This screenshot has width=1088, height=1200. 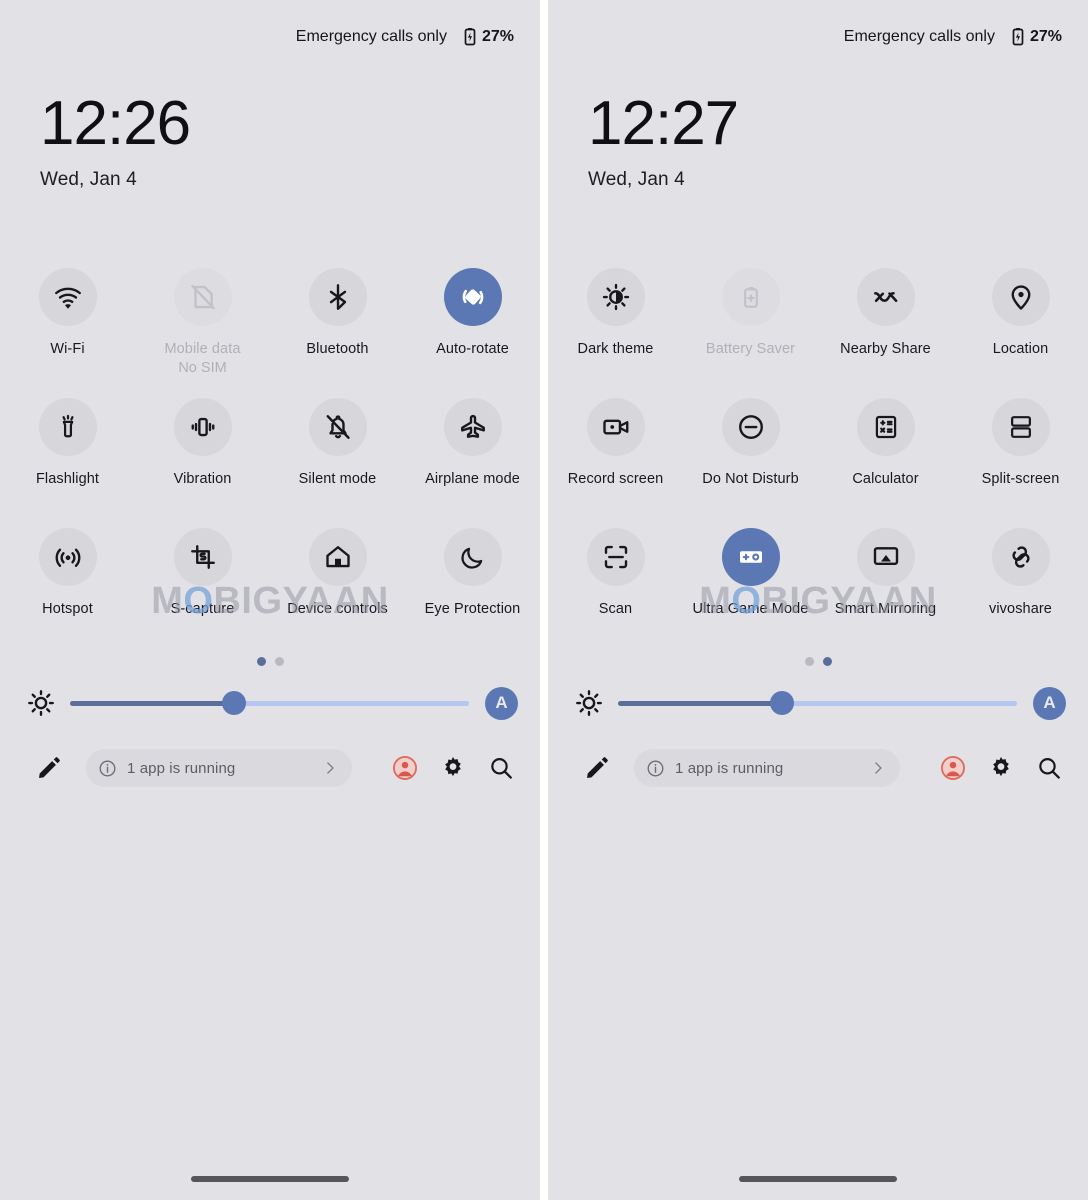 What do you see at coordinates (750, 609) in the screenshot?
I see `tile-label: Ultra Game Mode` at bounding box center [750, 609].